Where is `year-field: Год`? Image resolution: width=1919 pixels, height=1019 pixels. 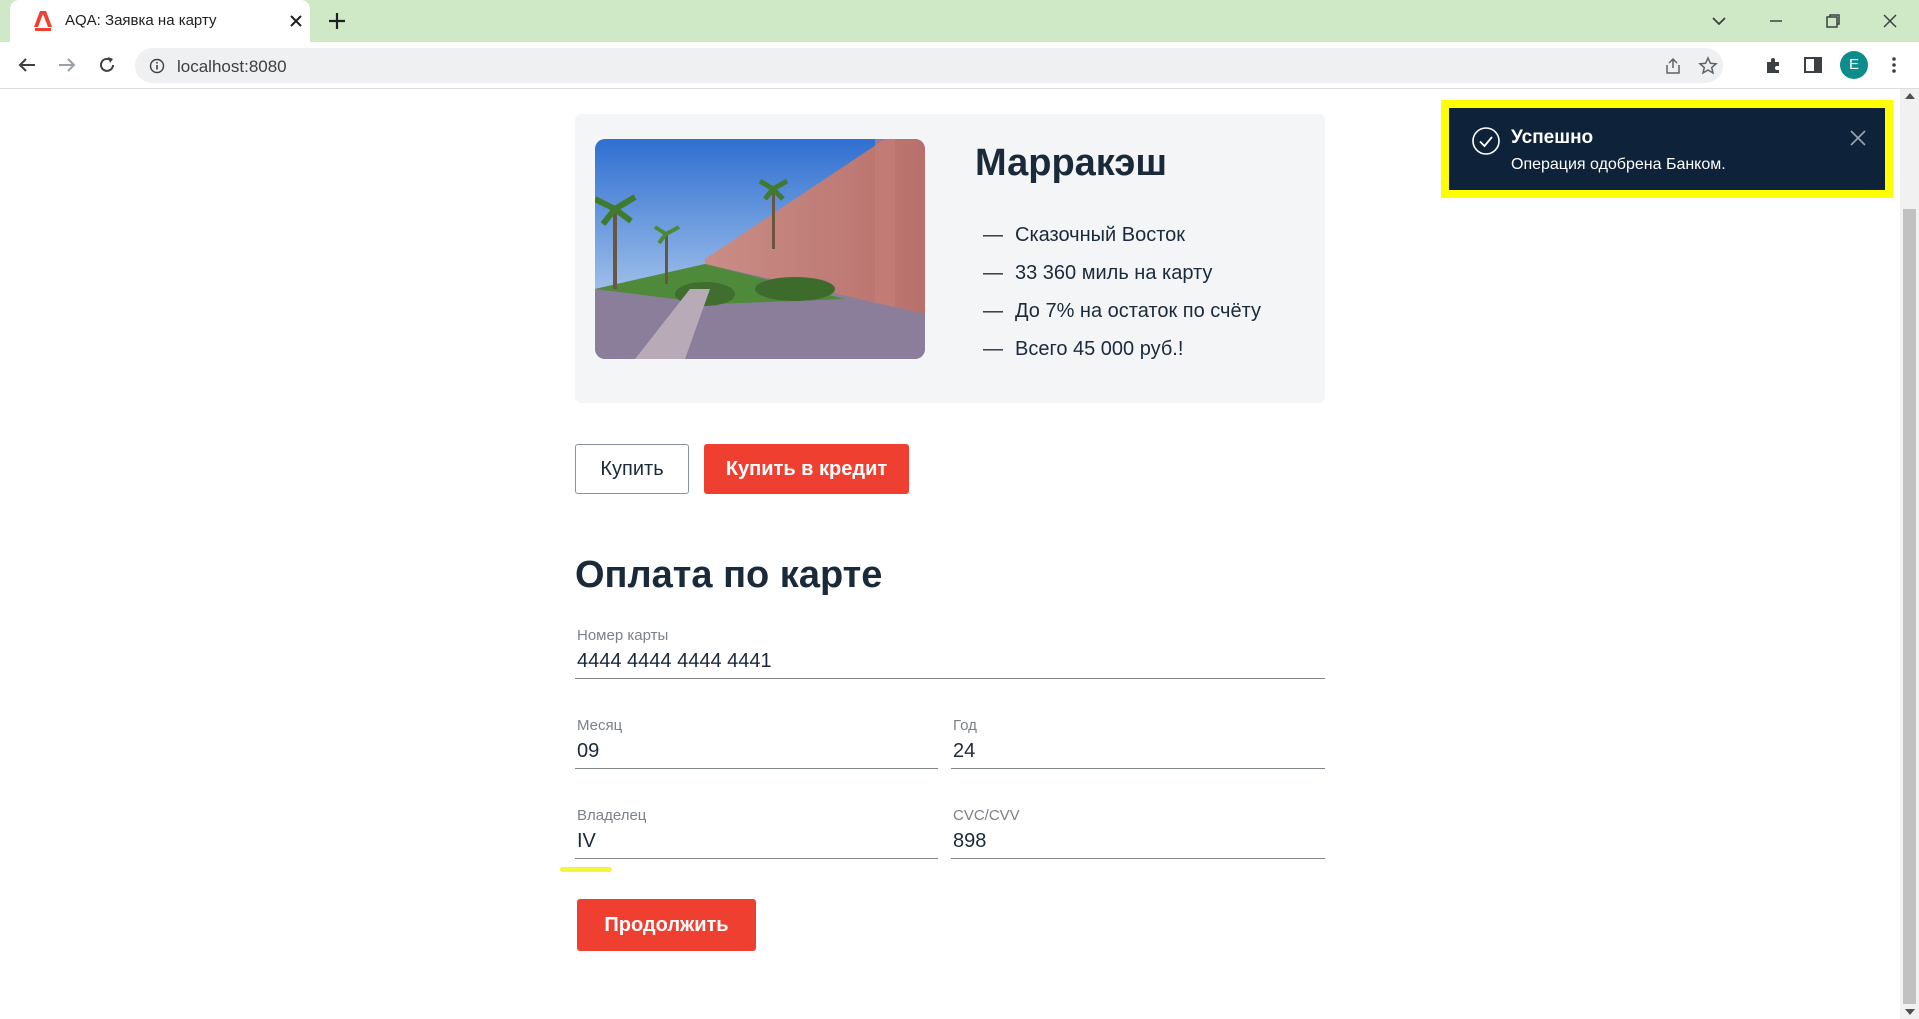
year-field: Год is located at coordinates (1138, 743).